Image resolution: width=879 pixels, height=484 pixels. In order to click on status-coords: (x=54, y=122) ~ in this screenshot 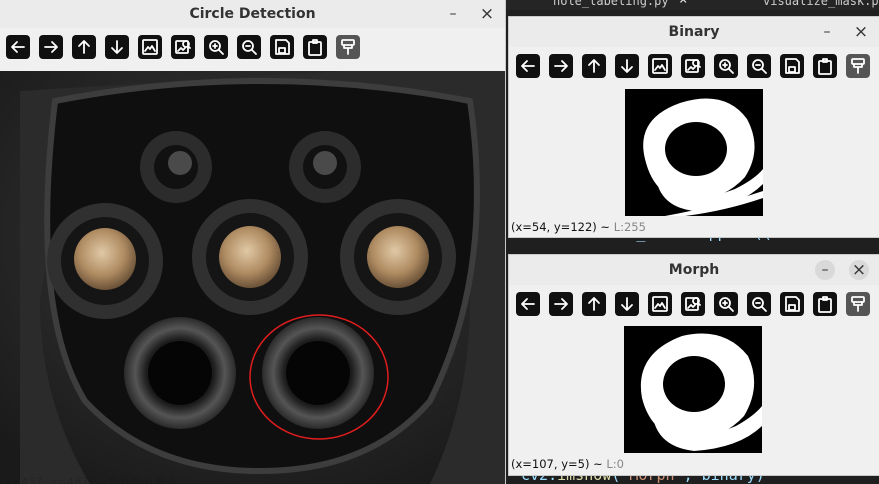, I will do `click(561, 227)`.